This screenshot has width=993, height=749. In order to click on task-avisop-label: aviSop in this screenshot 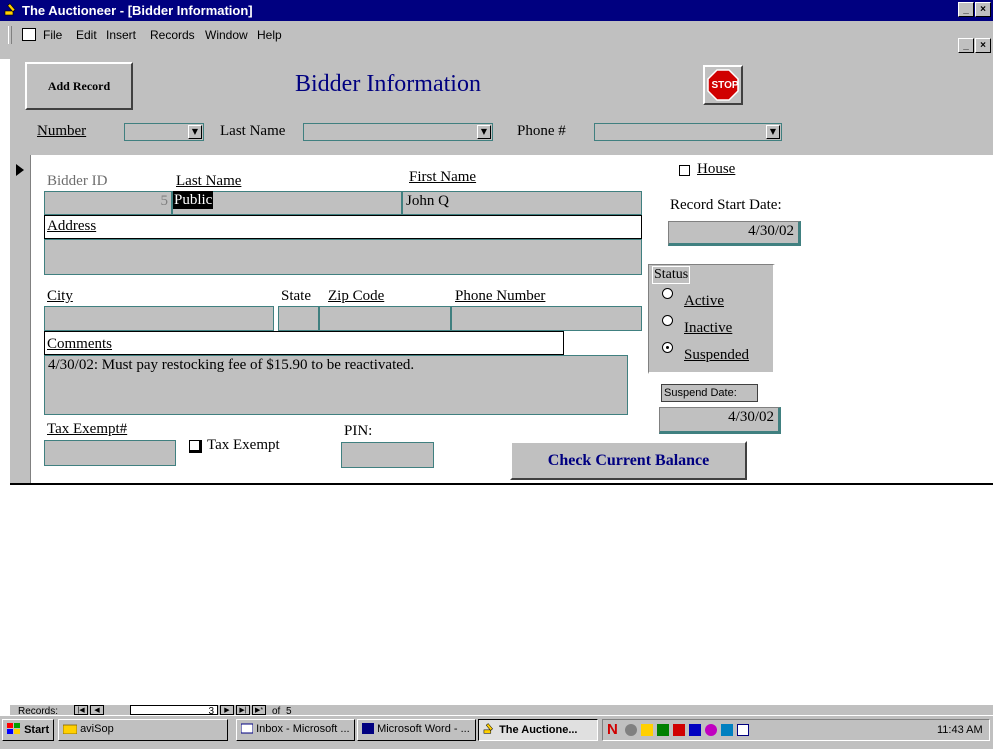, I will do `click(97, 729)`.